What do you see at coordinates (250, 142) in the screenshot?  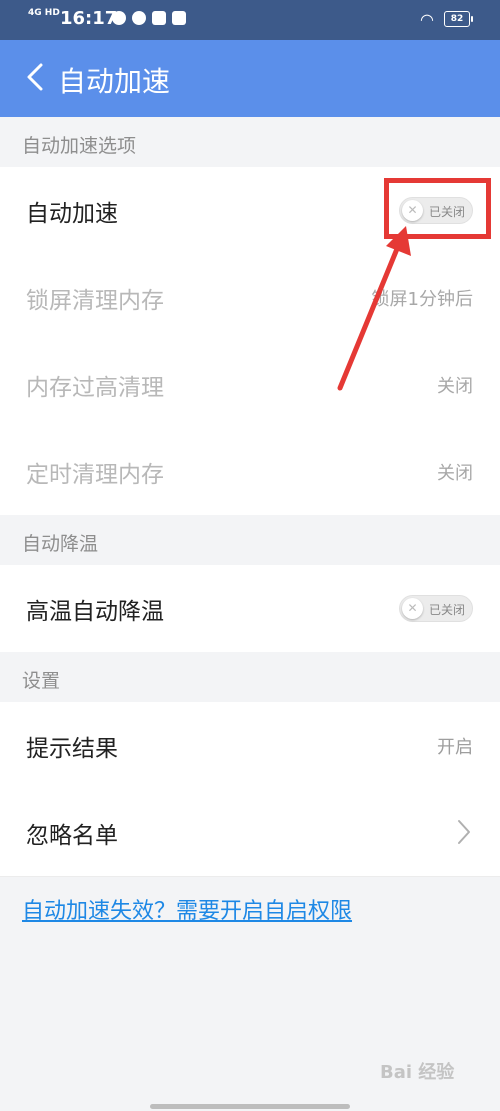 I see `section-header-auto-accel: 自动加速选项` at bounding box center [250, 142].